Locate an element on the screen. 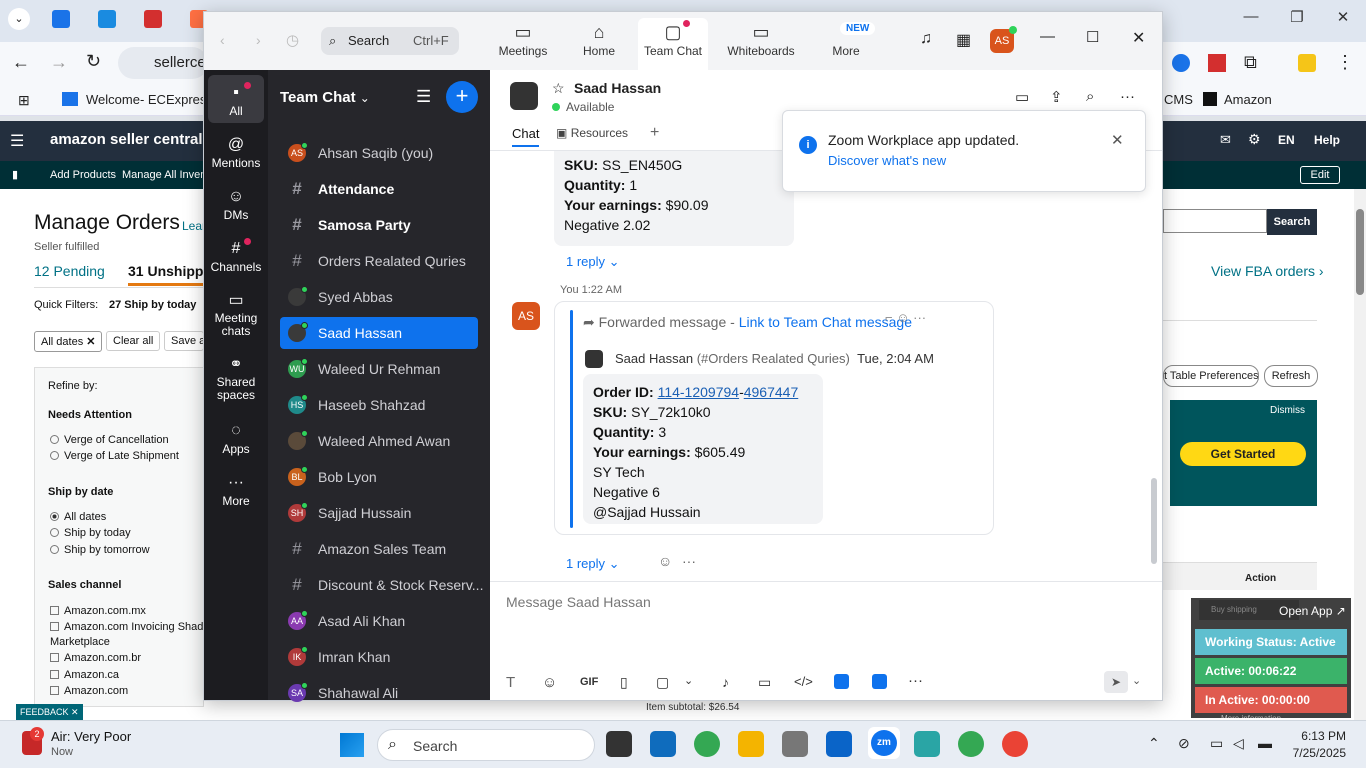 The image size is (1366, 768). radio-selected-icon is located at coordinates (54, 516).